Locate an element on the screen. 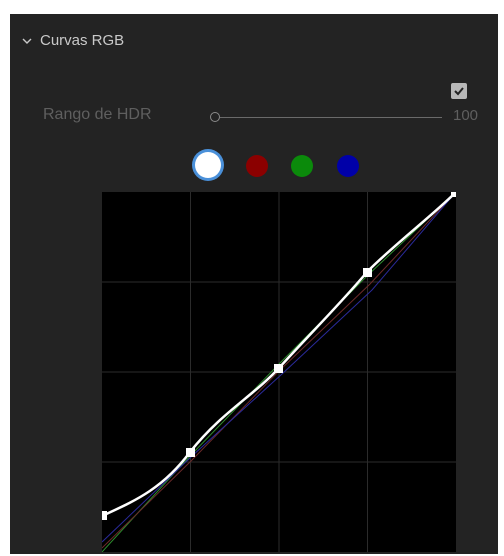 This screenshot has width=504, height=556. slider-track is located at coordinates (331, 117).